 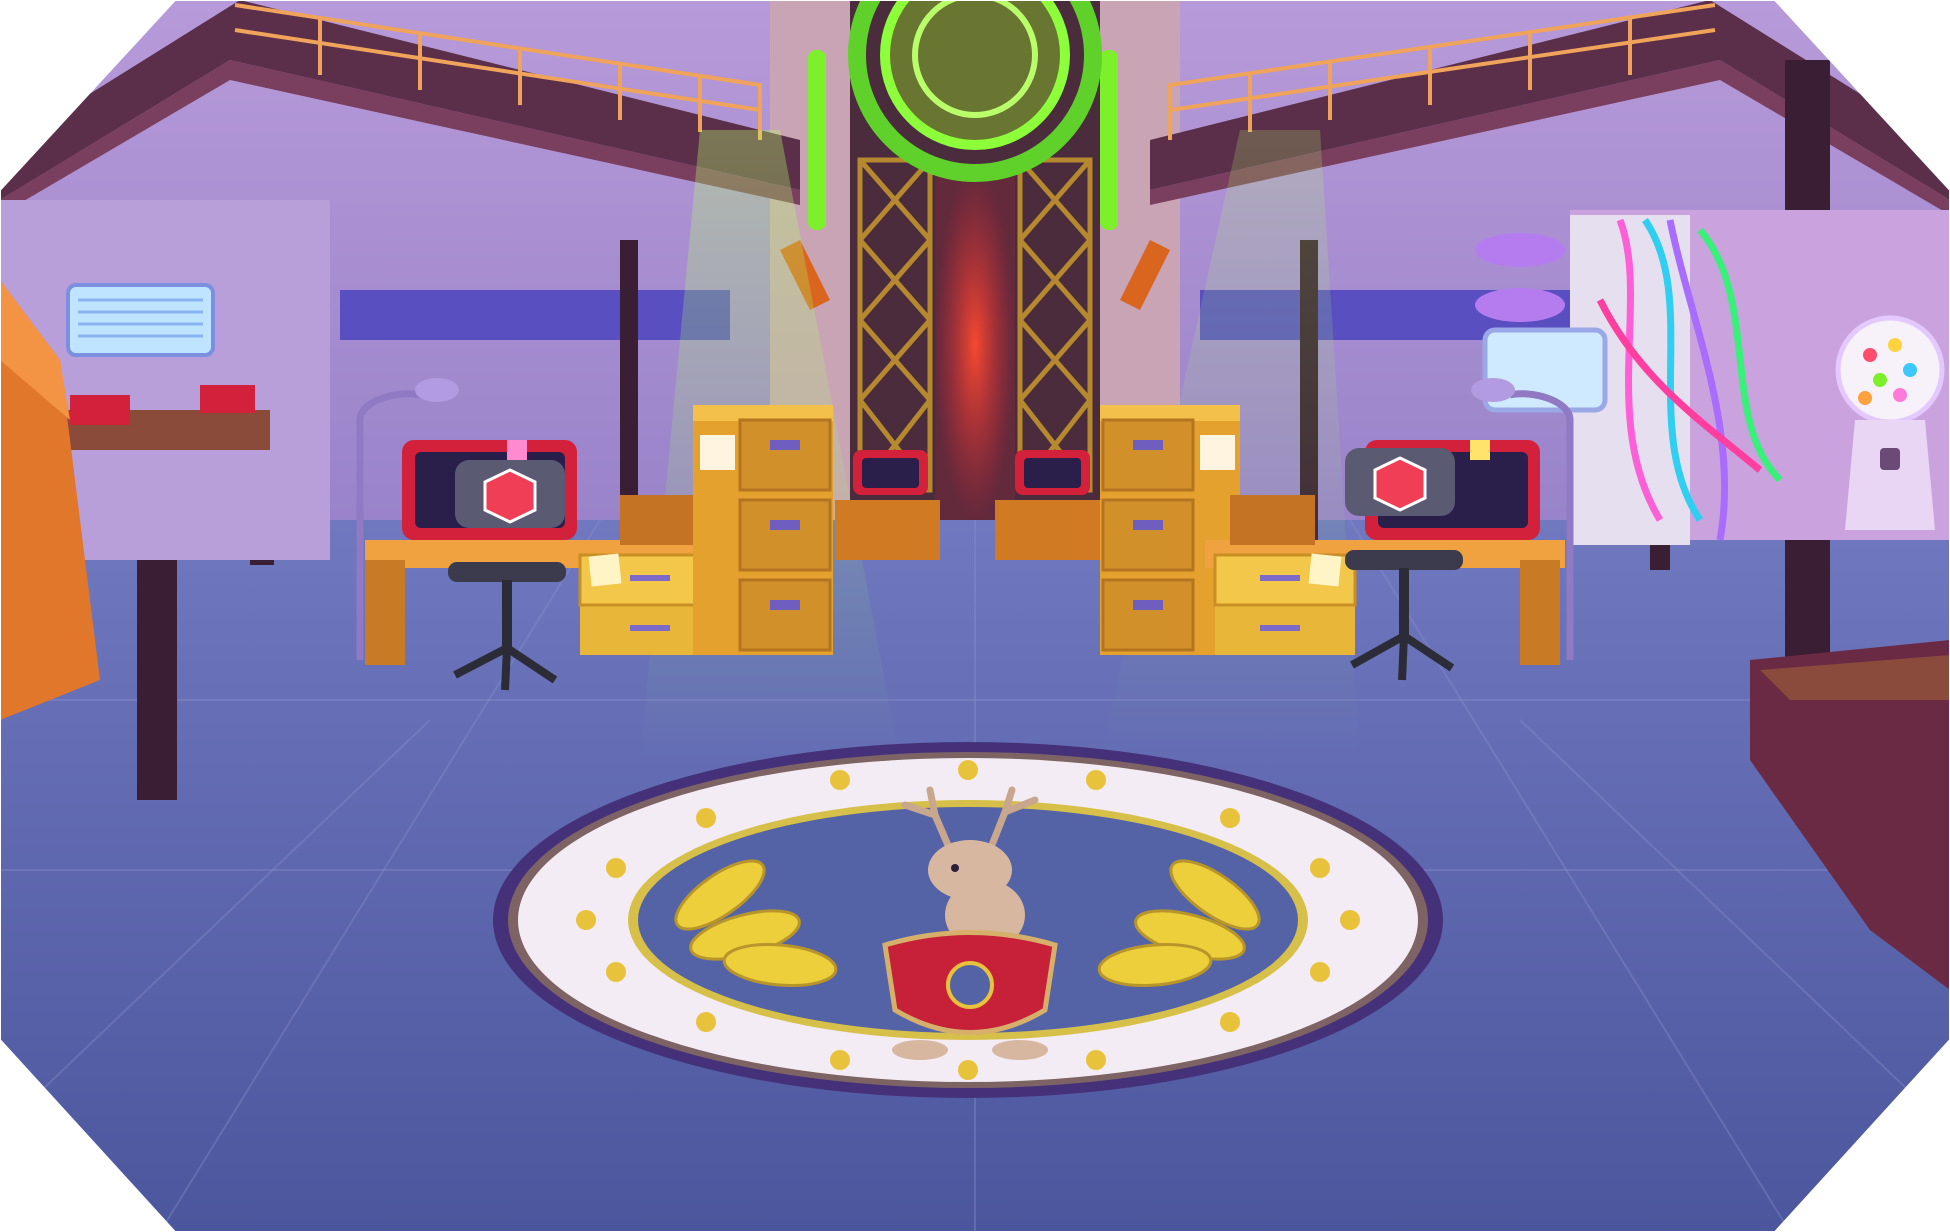 What do you see at coordinates (817, 140) in the screenshot?
I see `green-tube-left` at bounding box center [817, 140].